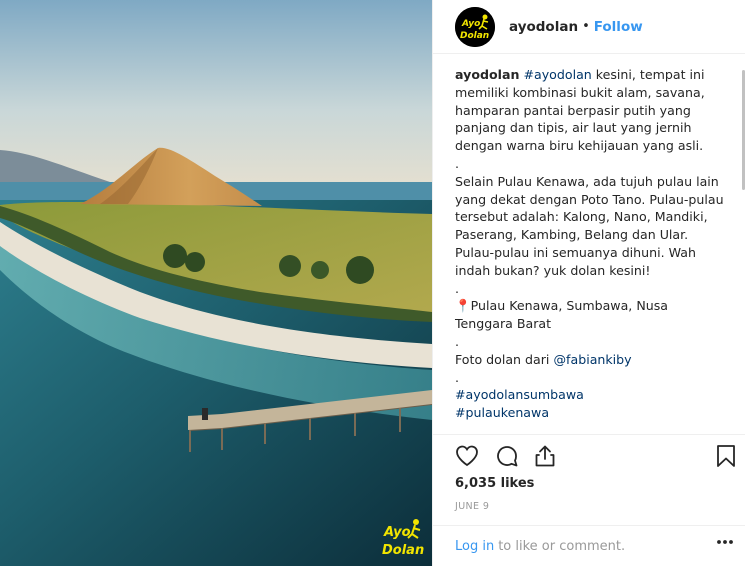 Image resolution: width=745 pixels, height=566 pixels. Describe the element at coordinates (618, 27) in the screenshot. I see `follow-button: Follow` at that location.